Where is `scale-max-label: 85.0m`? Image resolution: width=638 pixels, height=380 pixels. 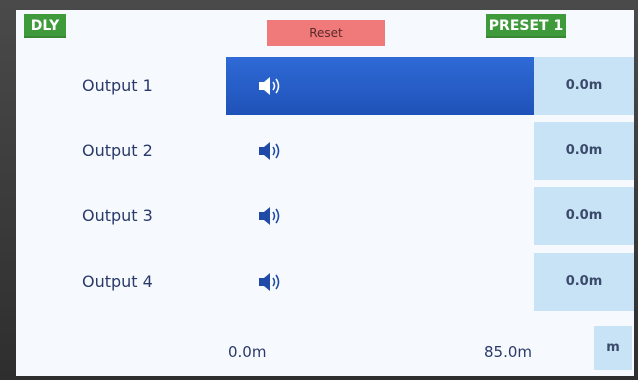
scale-max-label: 85.0m is located at coordinates (508, 352).